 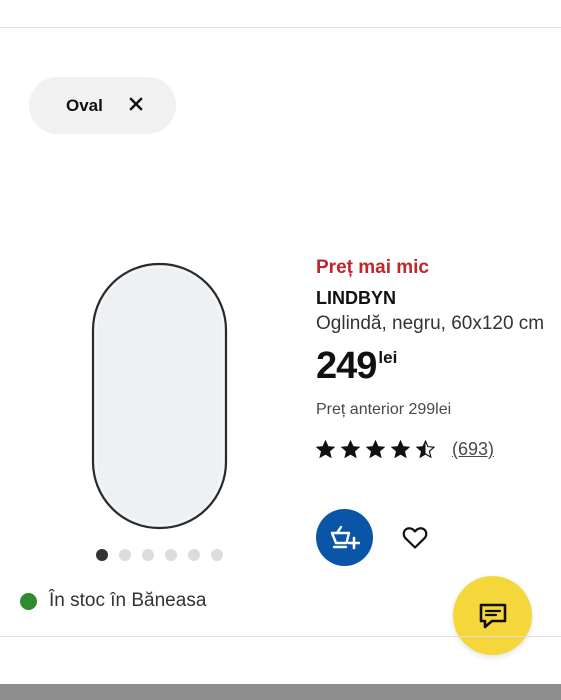 I want to click on add-to-cart-icon, so click(x=345, y=537).